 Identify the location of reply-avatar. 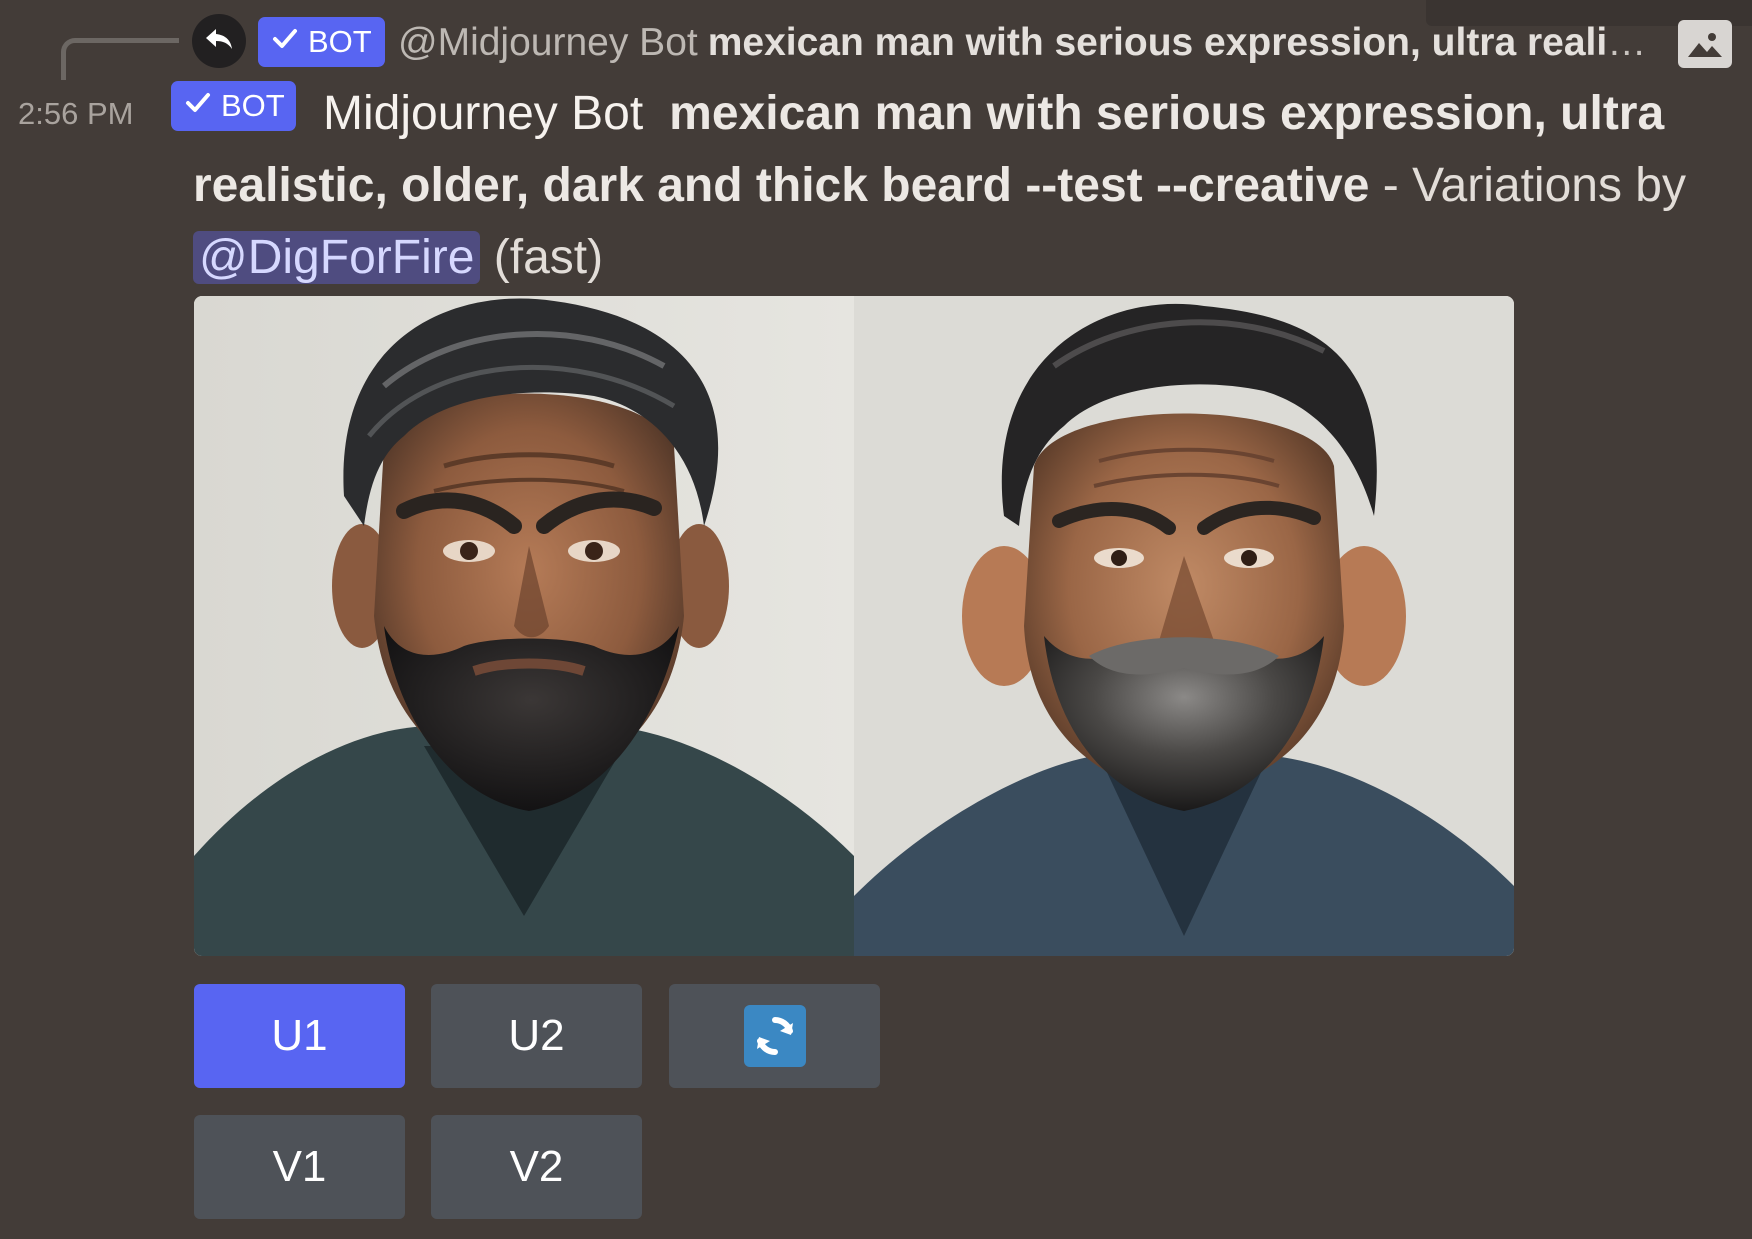
(219, 41).